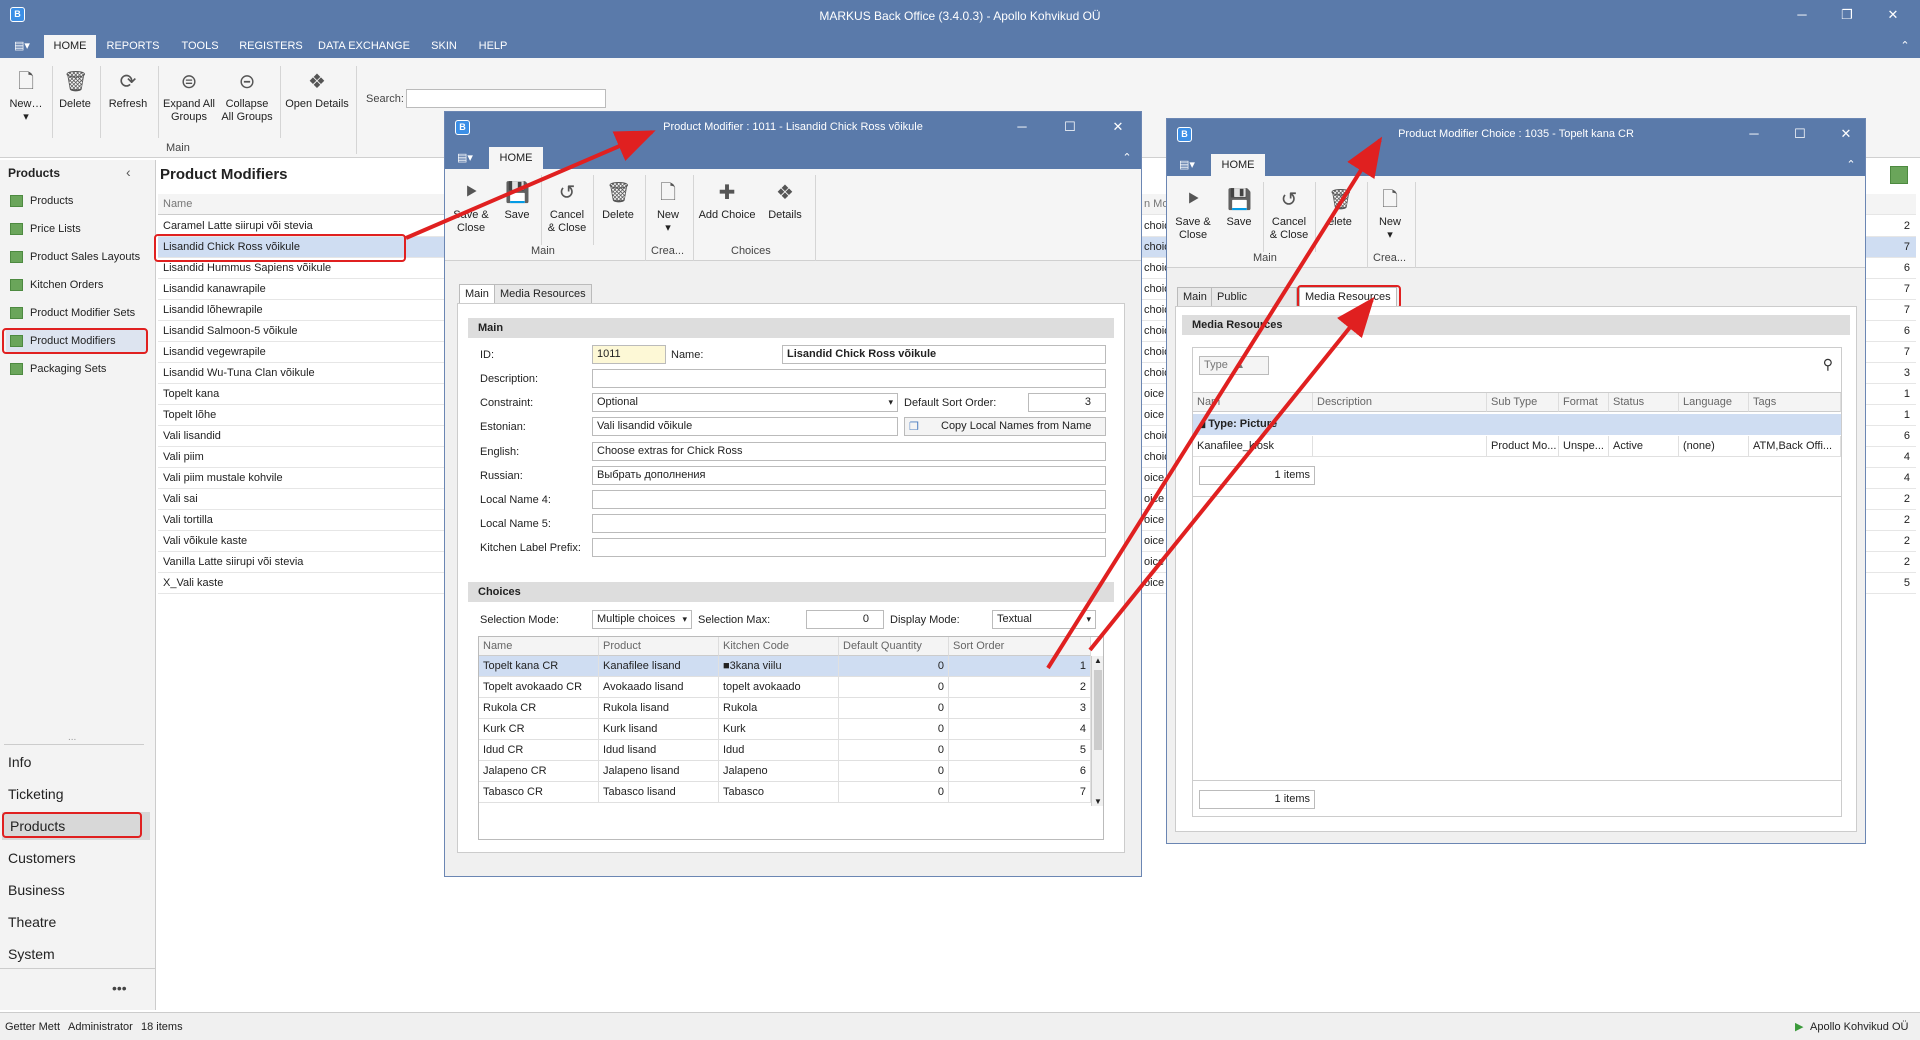 This screenshot has width=1920, height=1040. What do you see at coordinates (1005, 426) in the screenshot?
I see `copy-local-names-button: ❐ Copy Local Names from Name` at bounding box center [1005, 426].